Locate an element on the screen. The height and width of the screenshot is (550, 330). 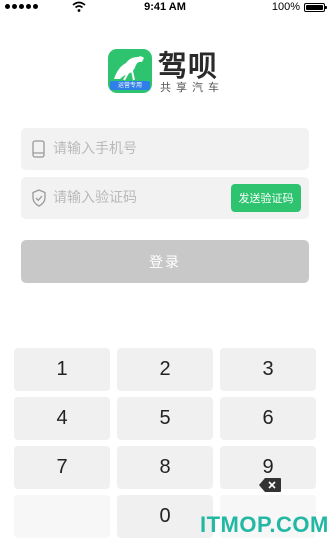
key-8: 8 is located at coordinates (165, 467).